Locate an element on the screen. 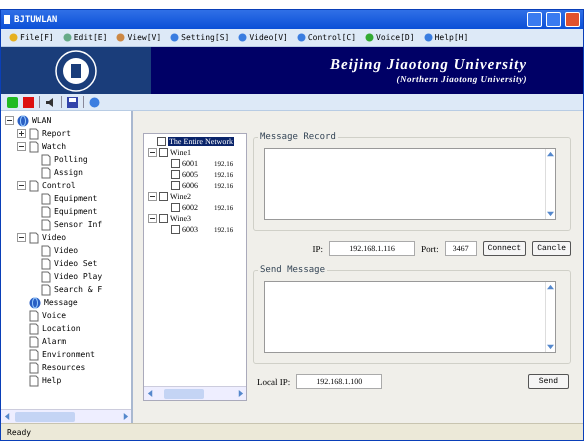 The width and height of the screenshot is (584, 441). tree-item: Video Play is located at coordinates (78, 276).